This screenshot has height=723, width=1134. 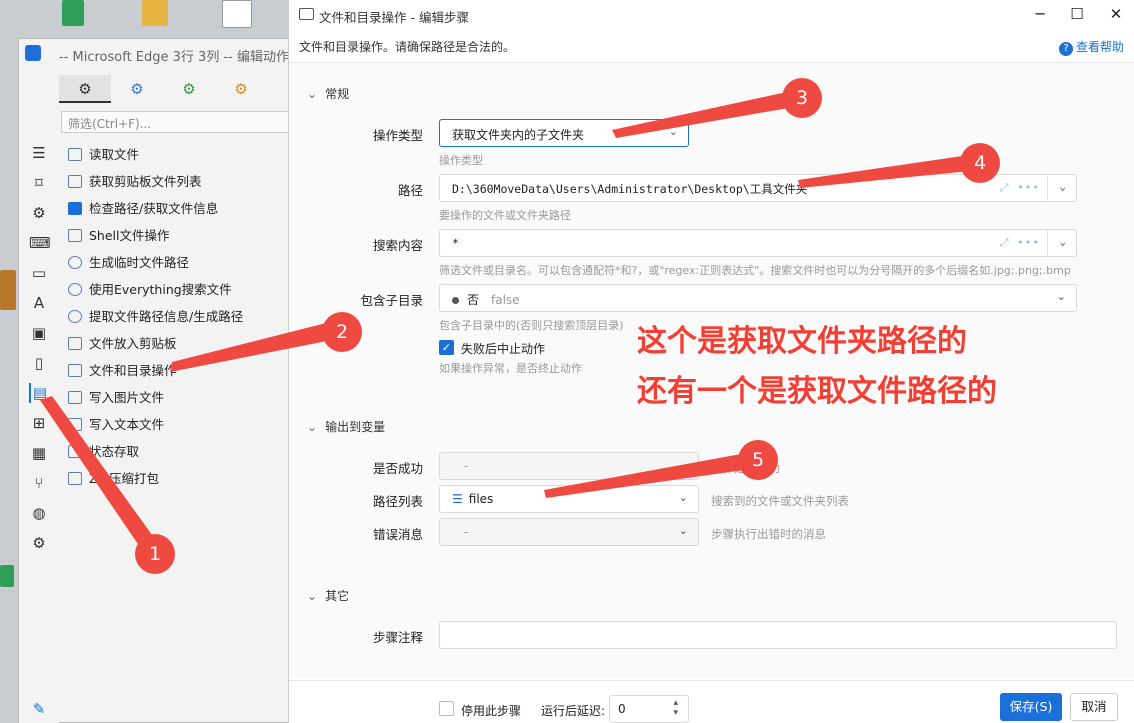 I want to click on stop-on-fail-checkbox: ✓, so click(x=446, y=347).